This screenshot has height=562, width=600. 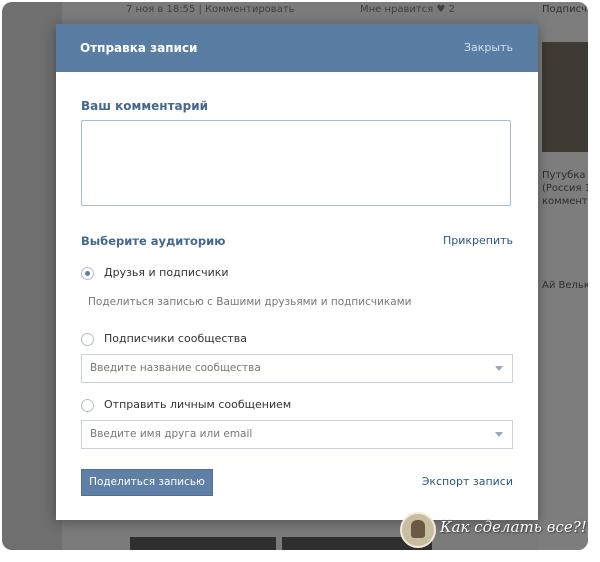 What do you see at coordinates (87, 273) in the screenshot?
I see `radio-checked-icon` at bounding box center [87, 273].